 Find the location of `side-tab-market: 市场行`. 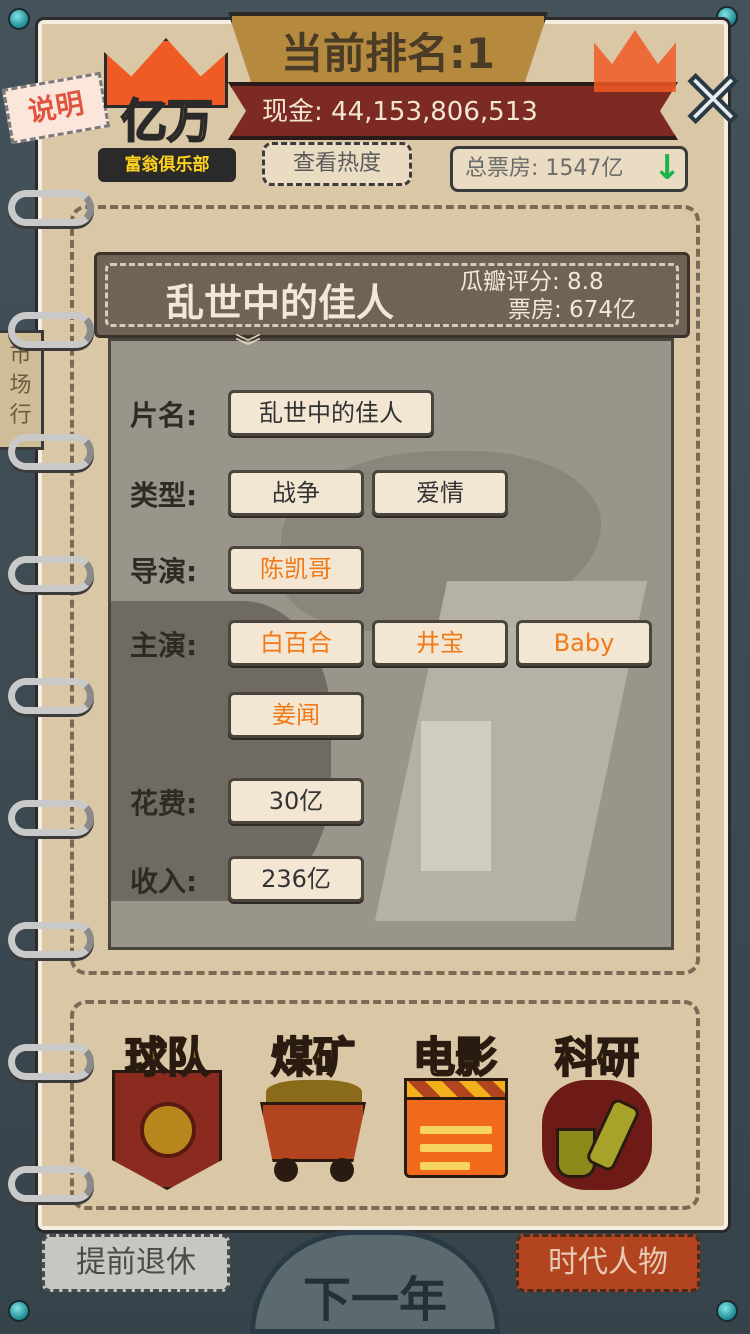

side-tab-market: 市场行 is located at coordinates (22, 390).